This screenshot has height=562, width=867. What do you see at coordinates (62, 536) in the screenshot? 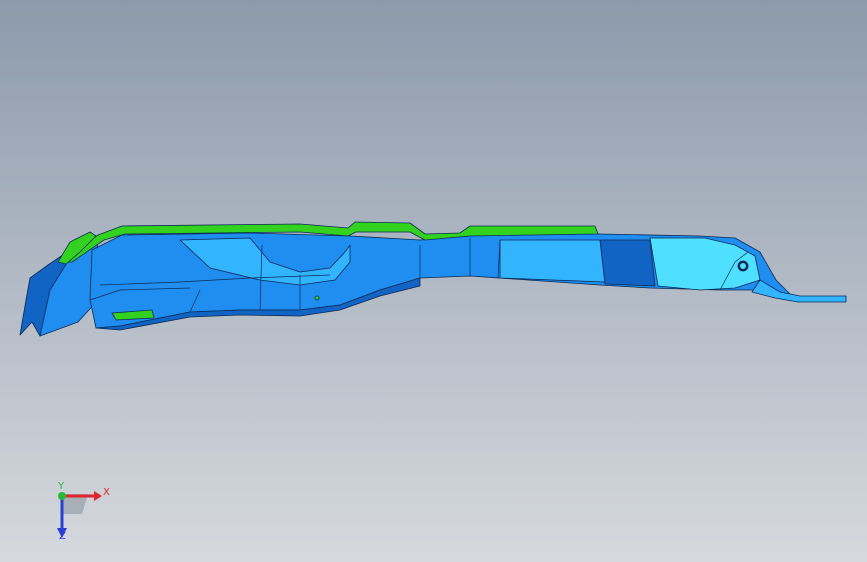
I see `triad-z-label: Z` at bounding box center [62, 536].